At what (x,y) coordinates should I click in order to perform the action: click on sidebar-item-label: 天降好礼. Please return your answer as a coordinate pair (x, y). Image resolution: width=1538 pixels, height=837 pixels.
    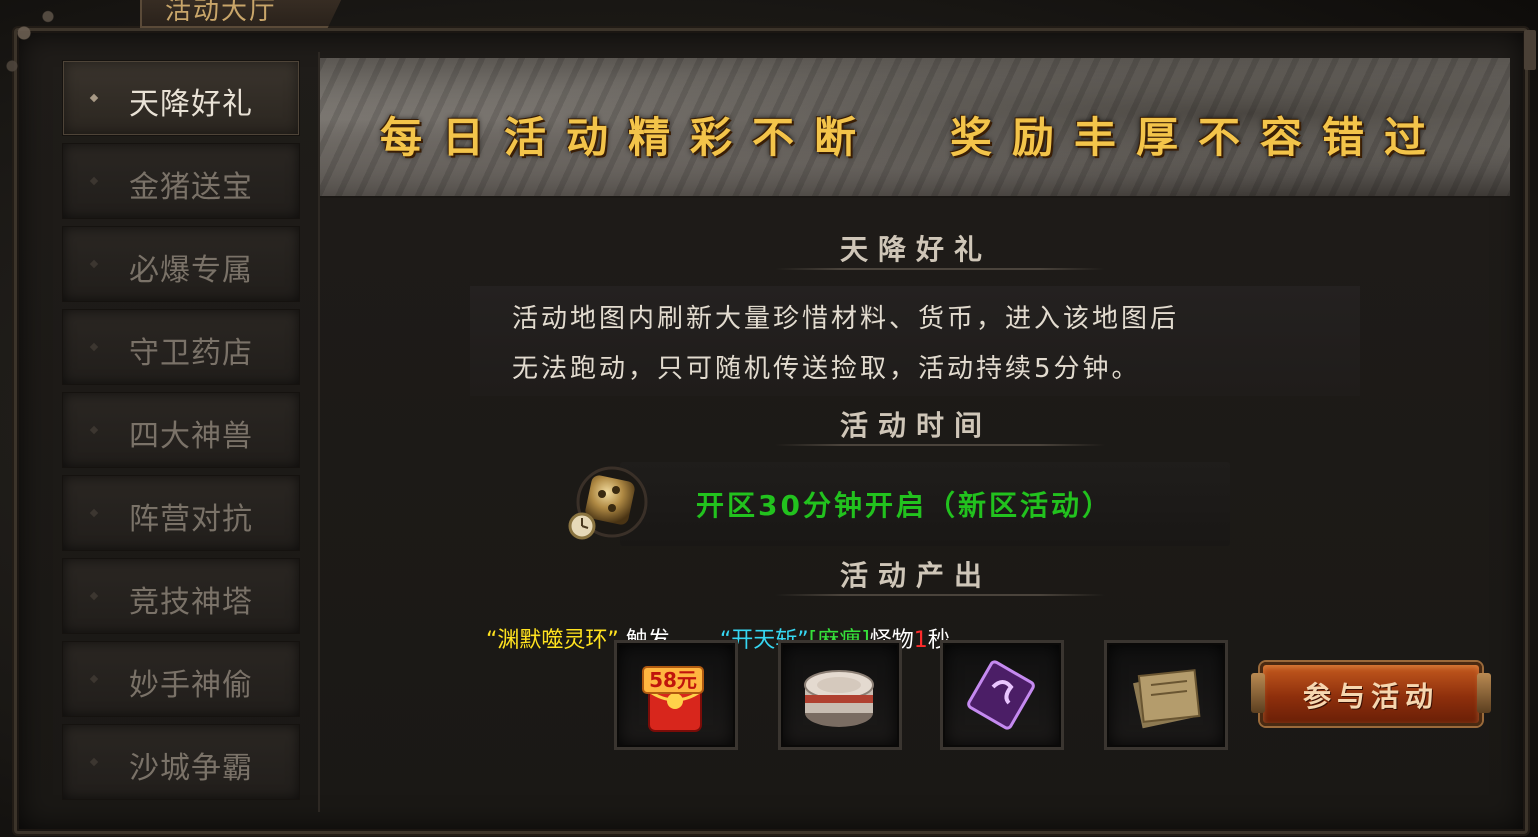
    Looking at the image, I should click on (191, 104).